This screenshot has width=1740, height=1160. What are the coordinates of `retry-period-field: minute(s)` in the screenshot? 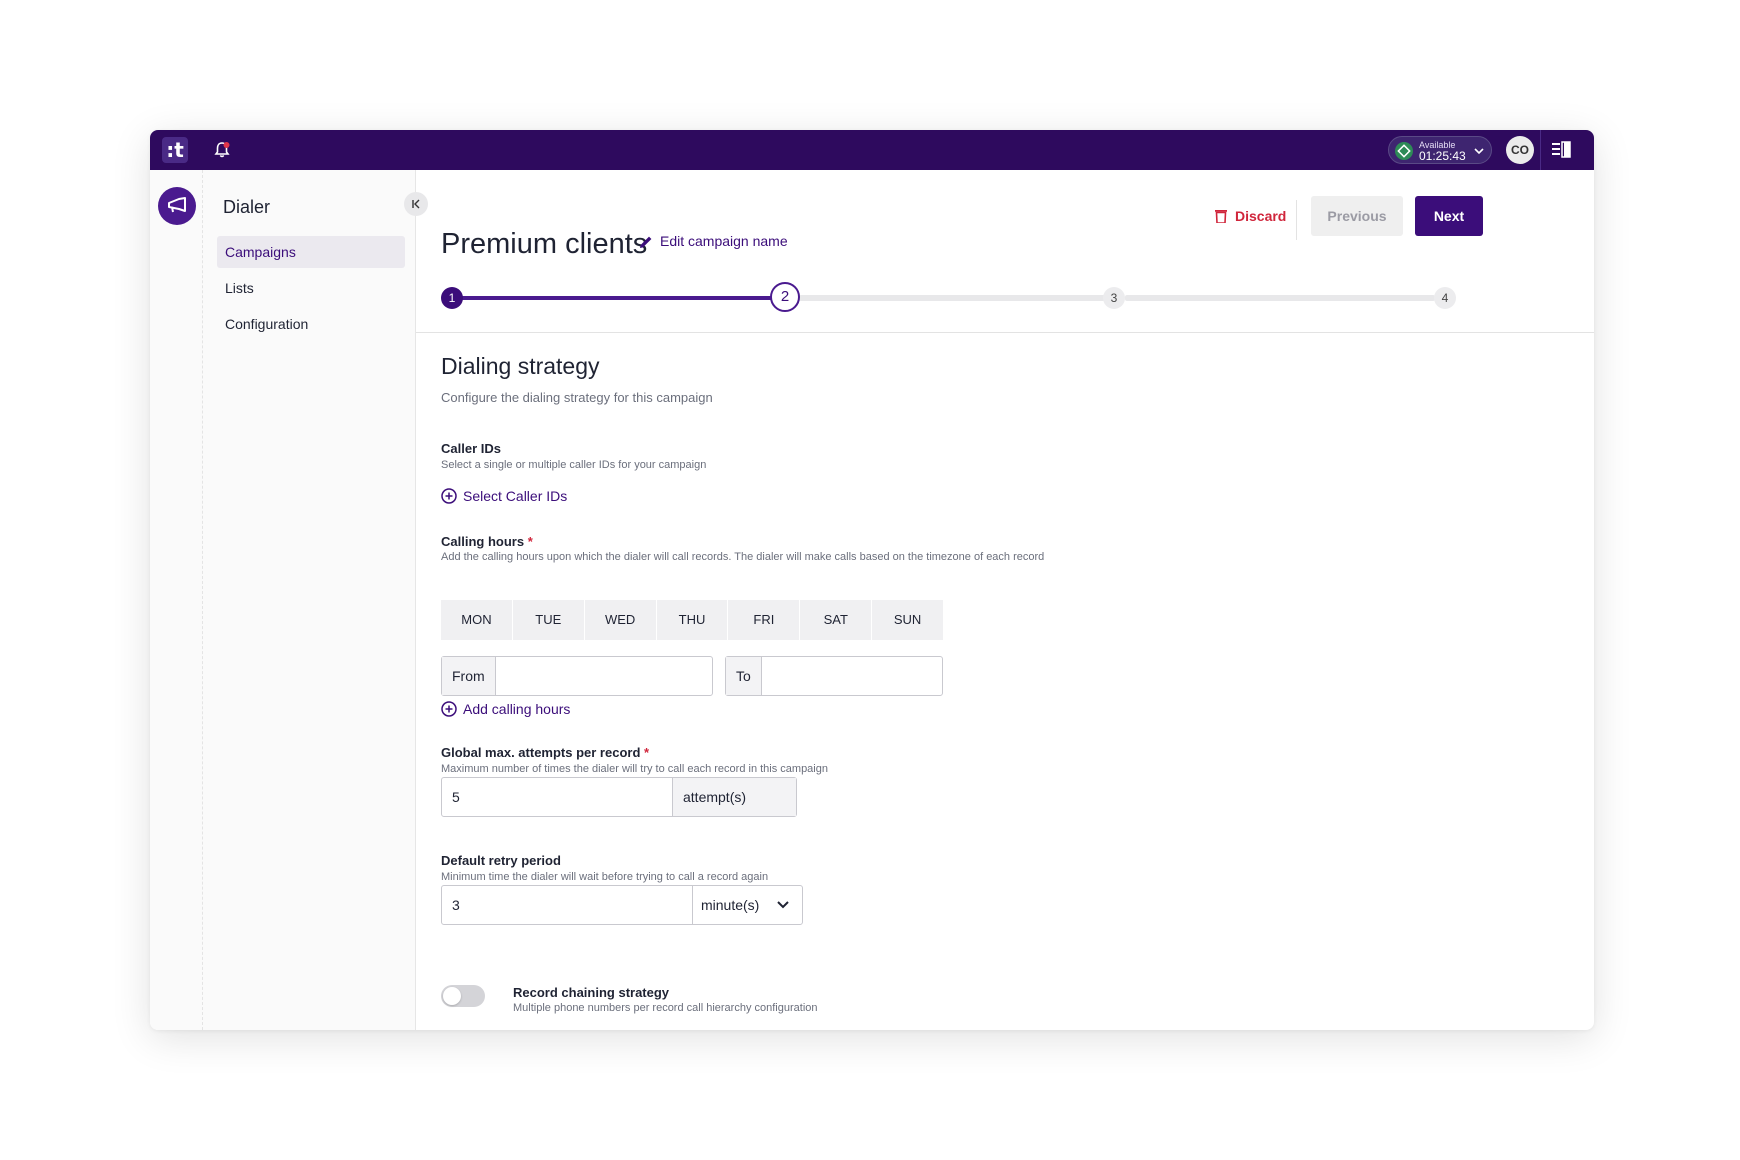 It's located at (622, 905).